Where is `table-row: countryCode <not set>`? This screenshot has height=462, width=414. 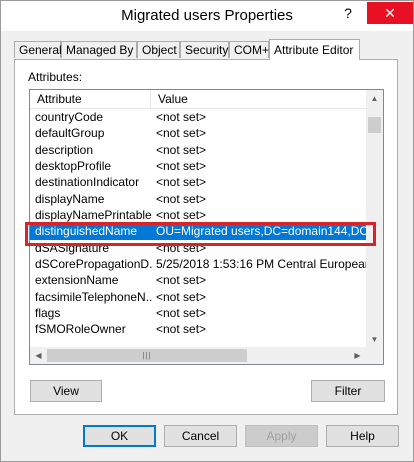
table-row: countryCode <not set> is located at coordinates (198, 117).